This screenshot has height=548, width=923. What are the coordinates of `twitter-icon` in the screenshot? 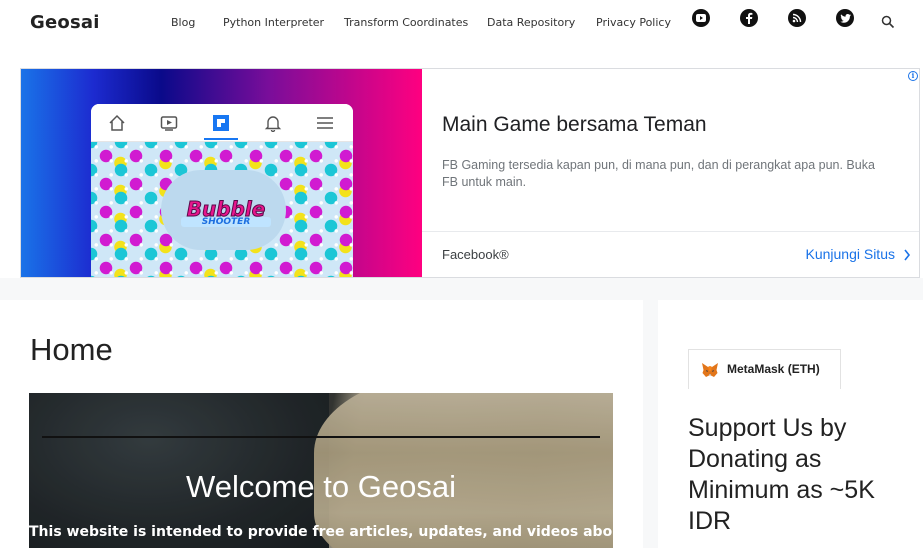 It's located at (845, 18).